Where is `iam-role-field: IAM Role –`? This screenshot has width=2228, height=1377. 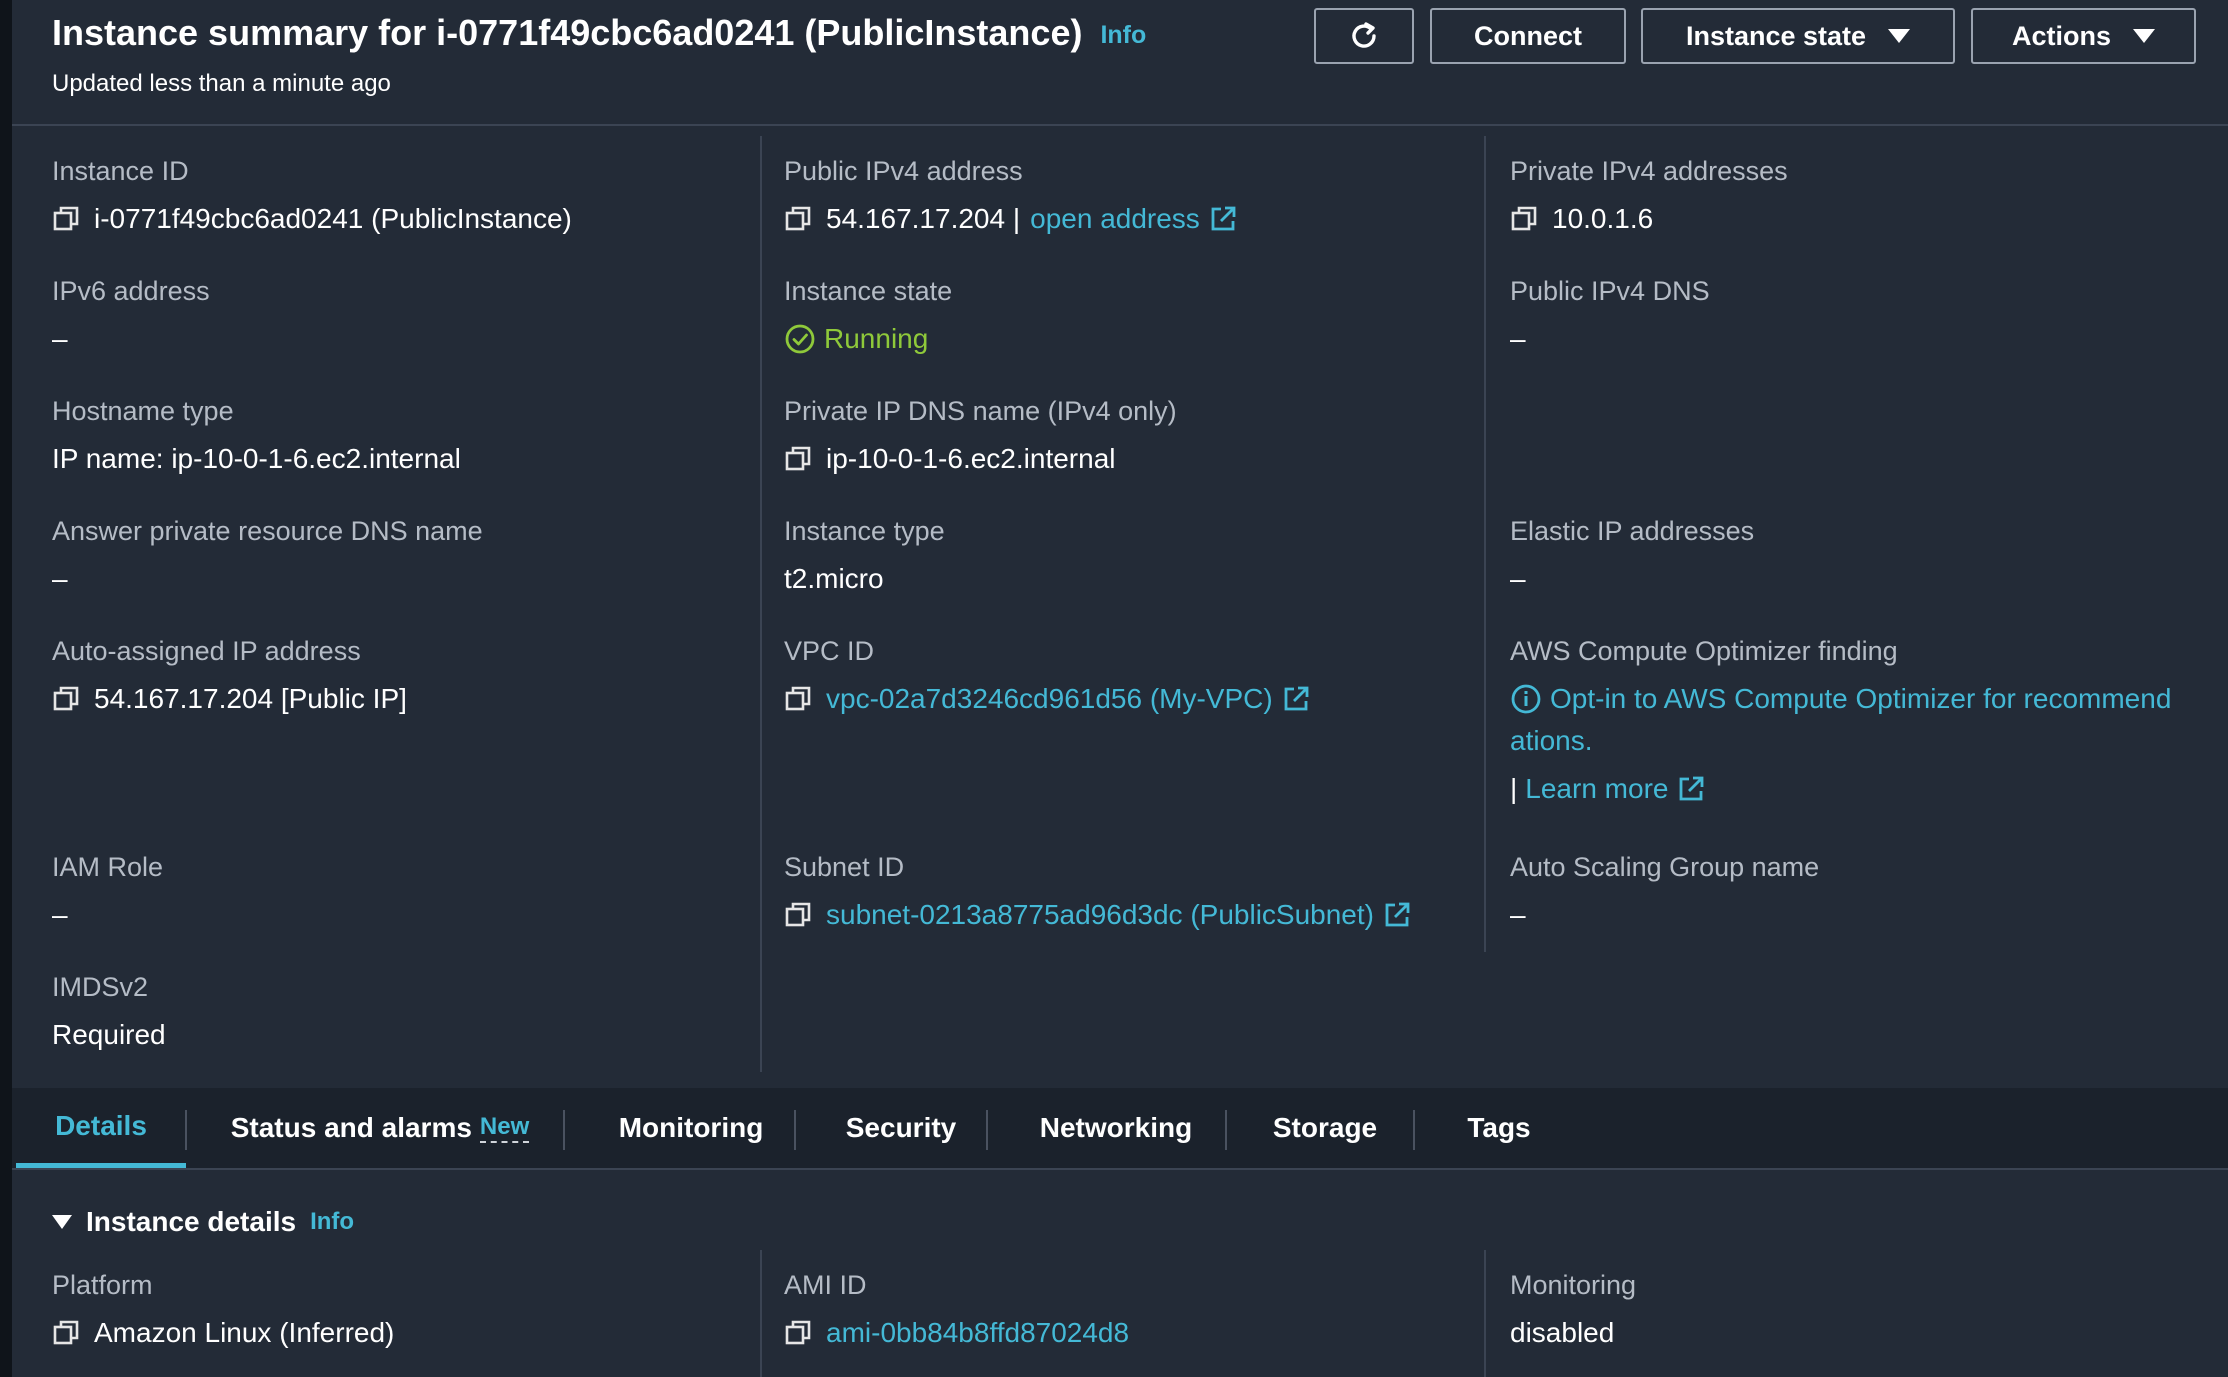
iam-role-field: IAM Role – is located at coordinates (107, 891).